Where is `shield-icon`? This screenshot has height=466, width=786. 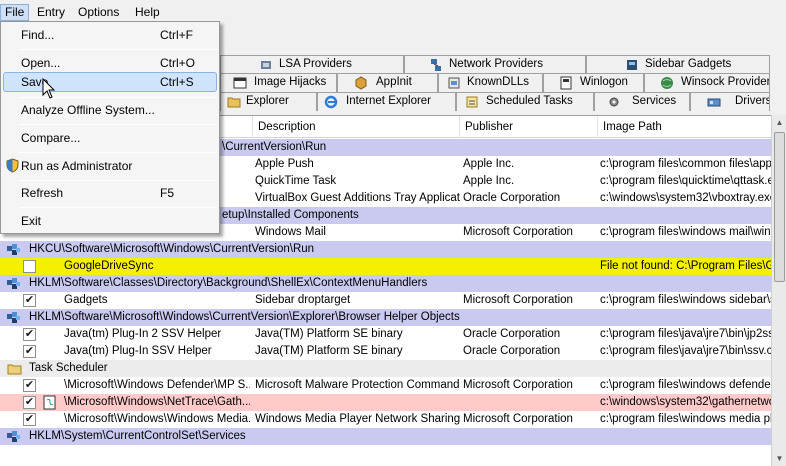 shield-icon is located at coordinates (12, 165).